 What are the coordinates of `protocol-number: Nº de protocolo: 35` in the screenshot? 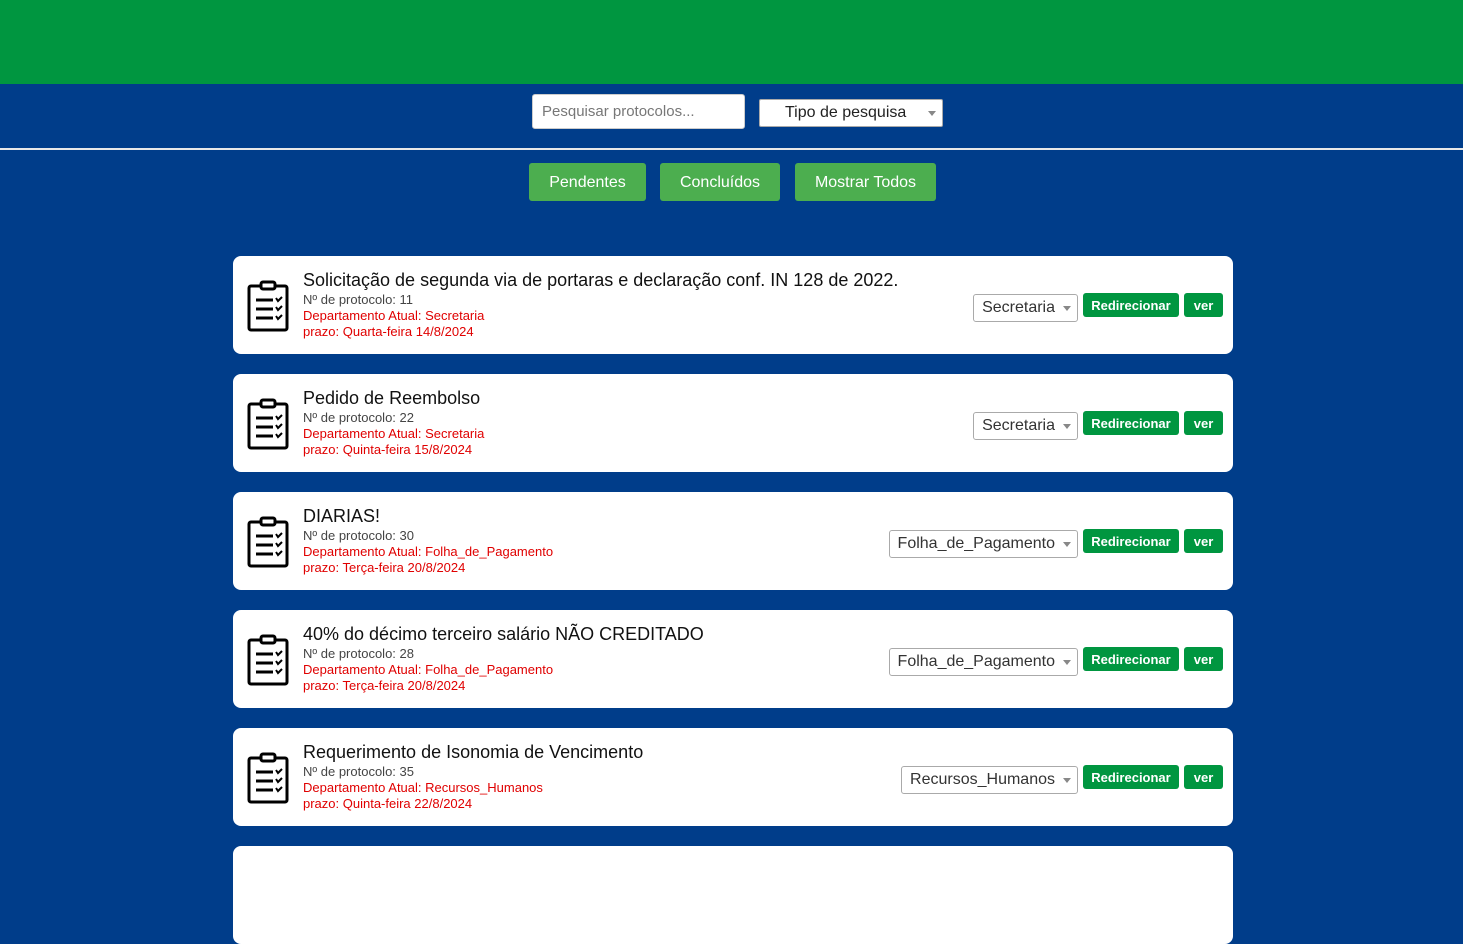 It's located at (358, 771).